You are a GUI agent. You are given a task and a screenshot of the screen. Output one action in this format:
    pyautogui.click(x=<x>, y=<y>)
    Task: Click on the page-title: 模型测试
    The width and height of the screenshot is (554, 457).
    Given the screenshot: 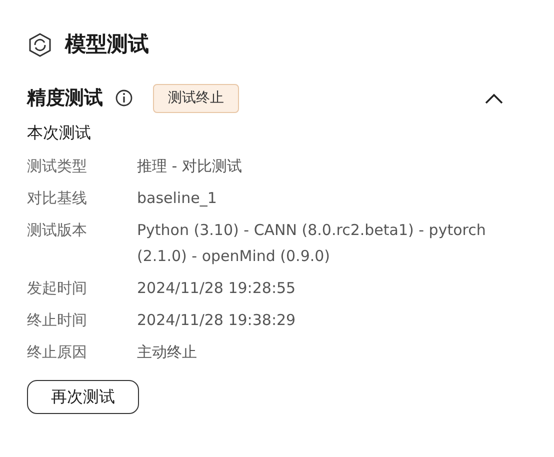 What is the action you would take?
    pyautogui.click(x=107, y=44)
    